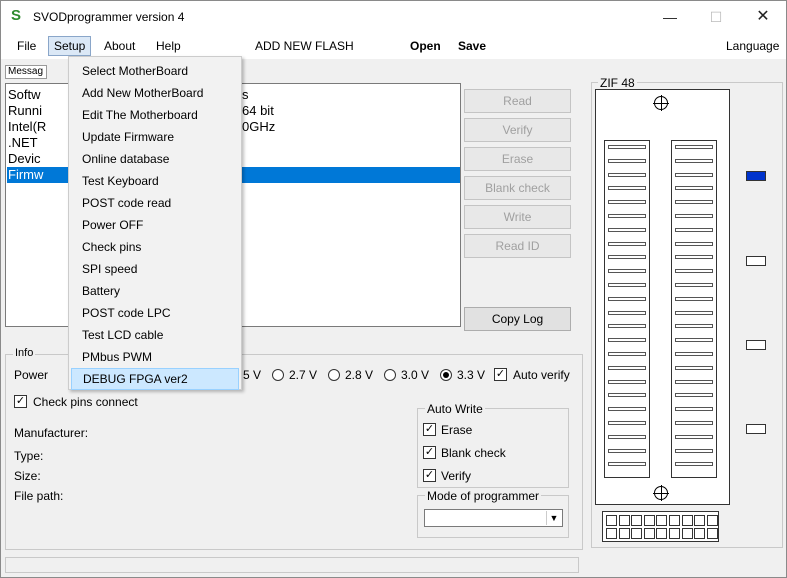  What do you see at coordinates (155, 357) in the screenshot?
I see `setup-menu-item: PMbus PWM` at bounding box center [155, 357].